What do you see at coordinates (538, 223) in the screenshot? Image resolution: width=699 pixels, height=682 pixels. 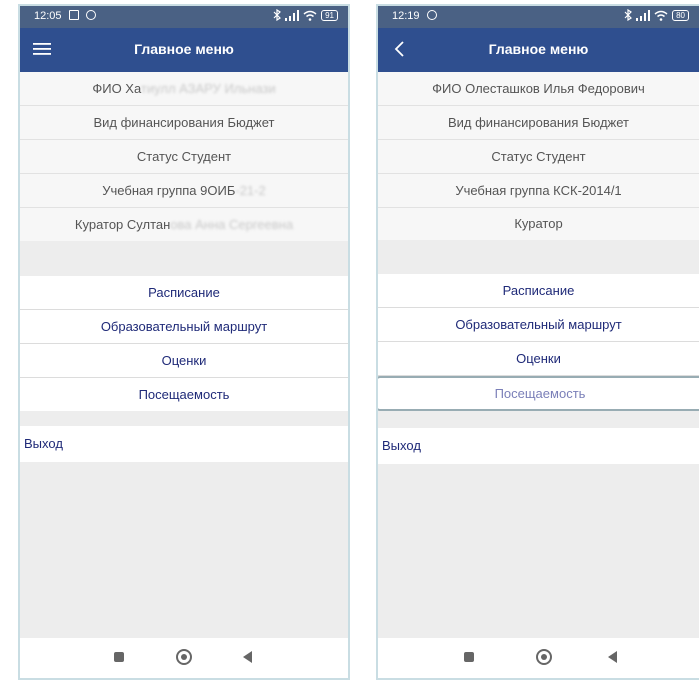 I see `info-curator: Куратор` at bounding box center [538, 223].